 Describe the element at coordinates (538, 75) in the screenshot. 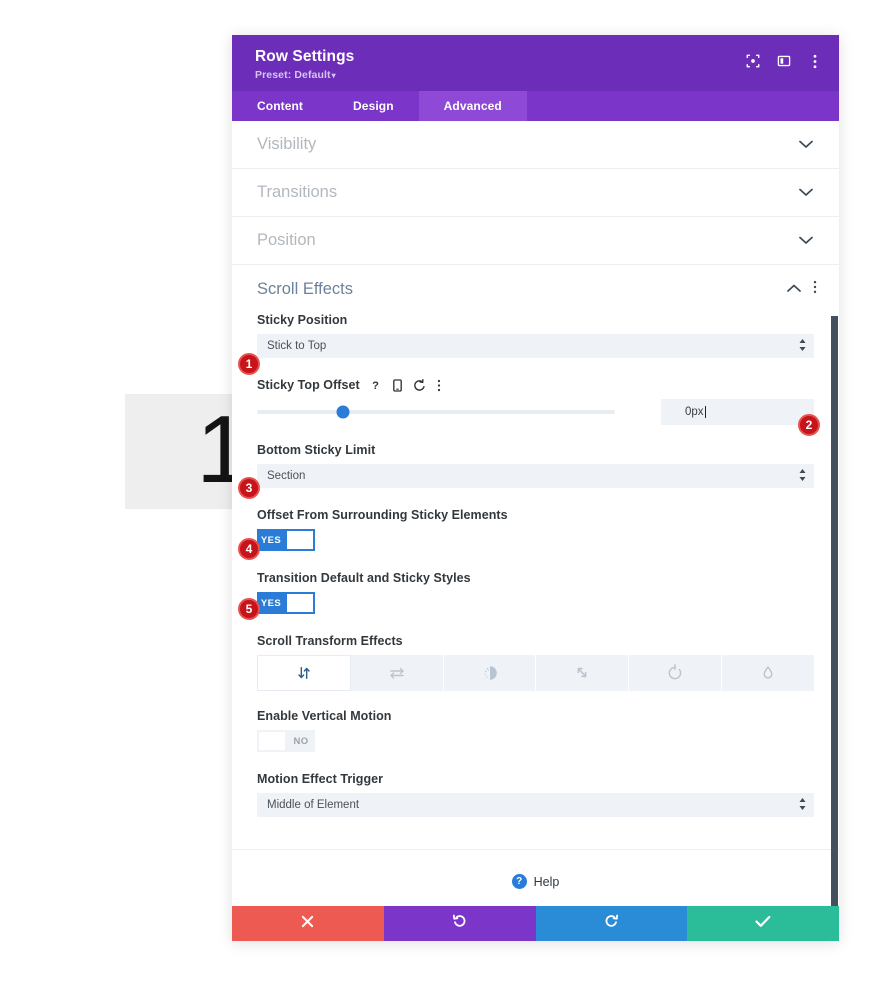

I see `preset-selector: Preset: Default▾` at that location.